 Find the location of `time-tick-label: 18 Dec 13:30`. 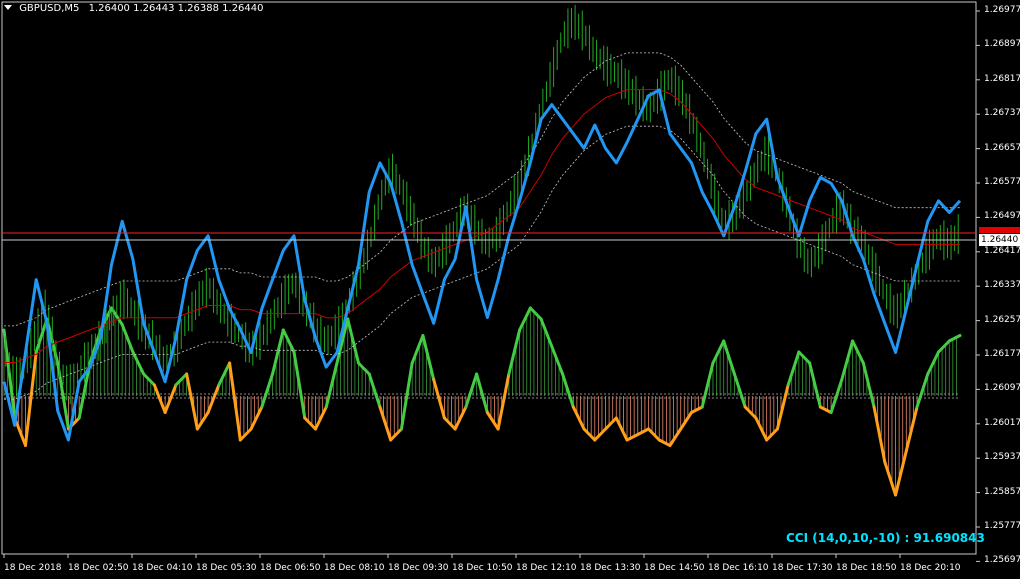

time-tick-label: 18 Dec 13:30 is located at coordinates (610, 568).